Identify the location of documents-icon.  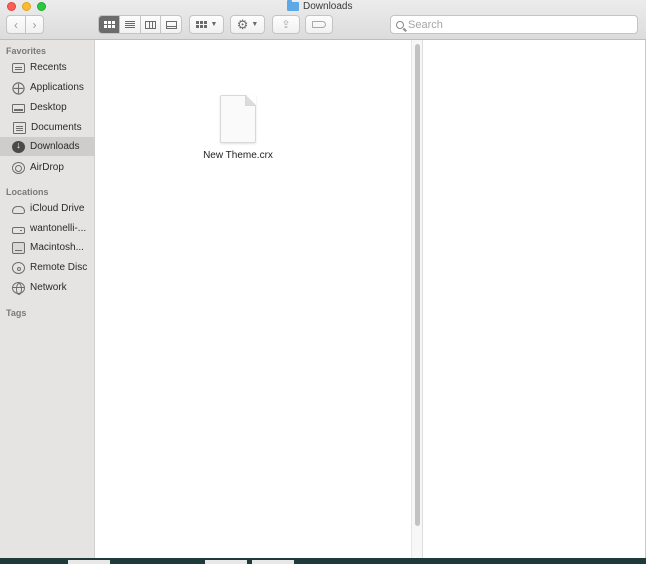
(19, 127).